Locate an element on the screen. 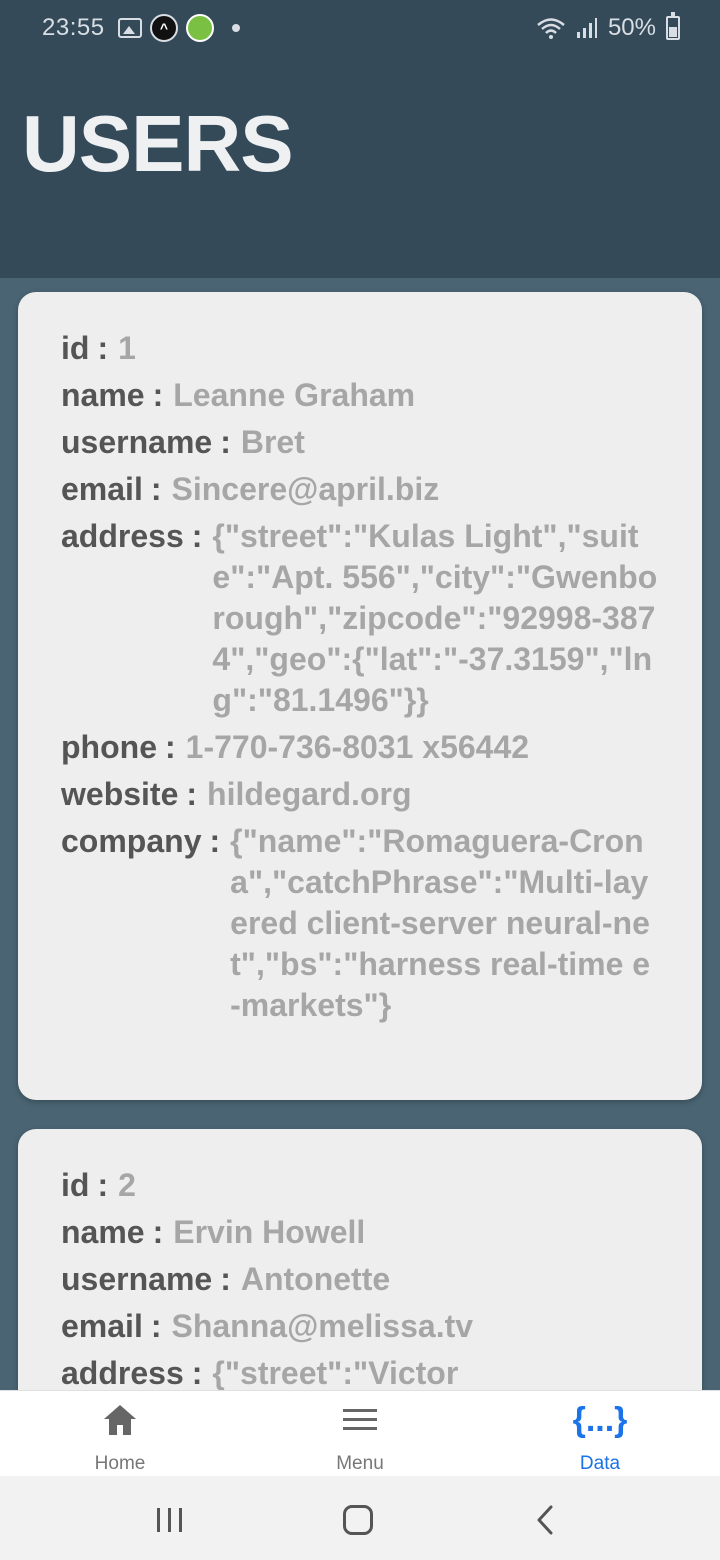 The width and height of the screenshot is (720, 1560). field-value: Leanne Graham is located at coordinates (294, 395).